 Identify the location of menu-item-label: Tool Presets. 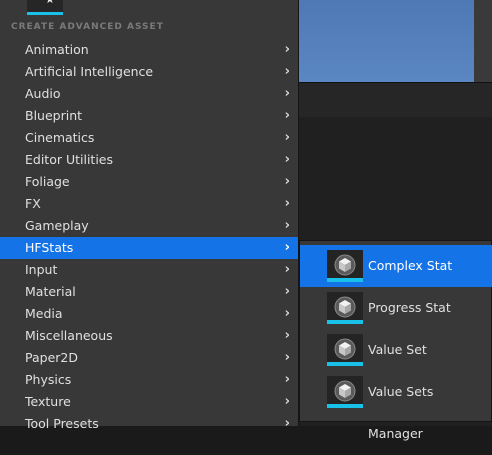
(62, 423).